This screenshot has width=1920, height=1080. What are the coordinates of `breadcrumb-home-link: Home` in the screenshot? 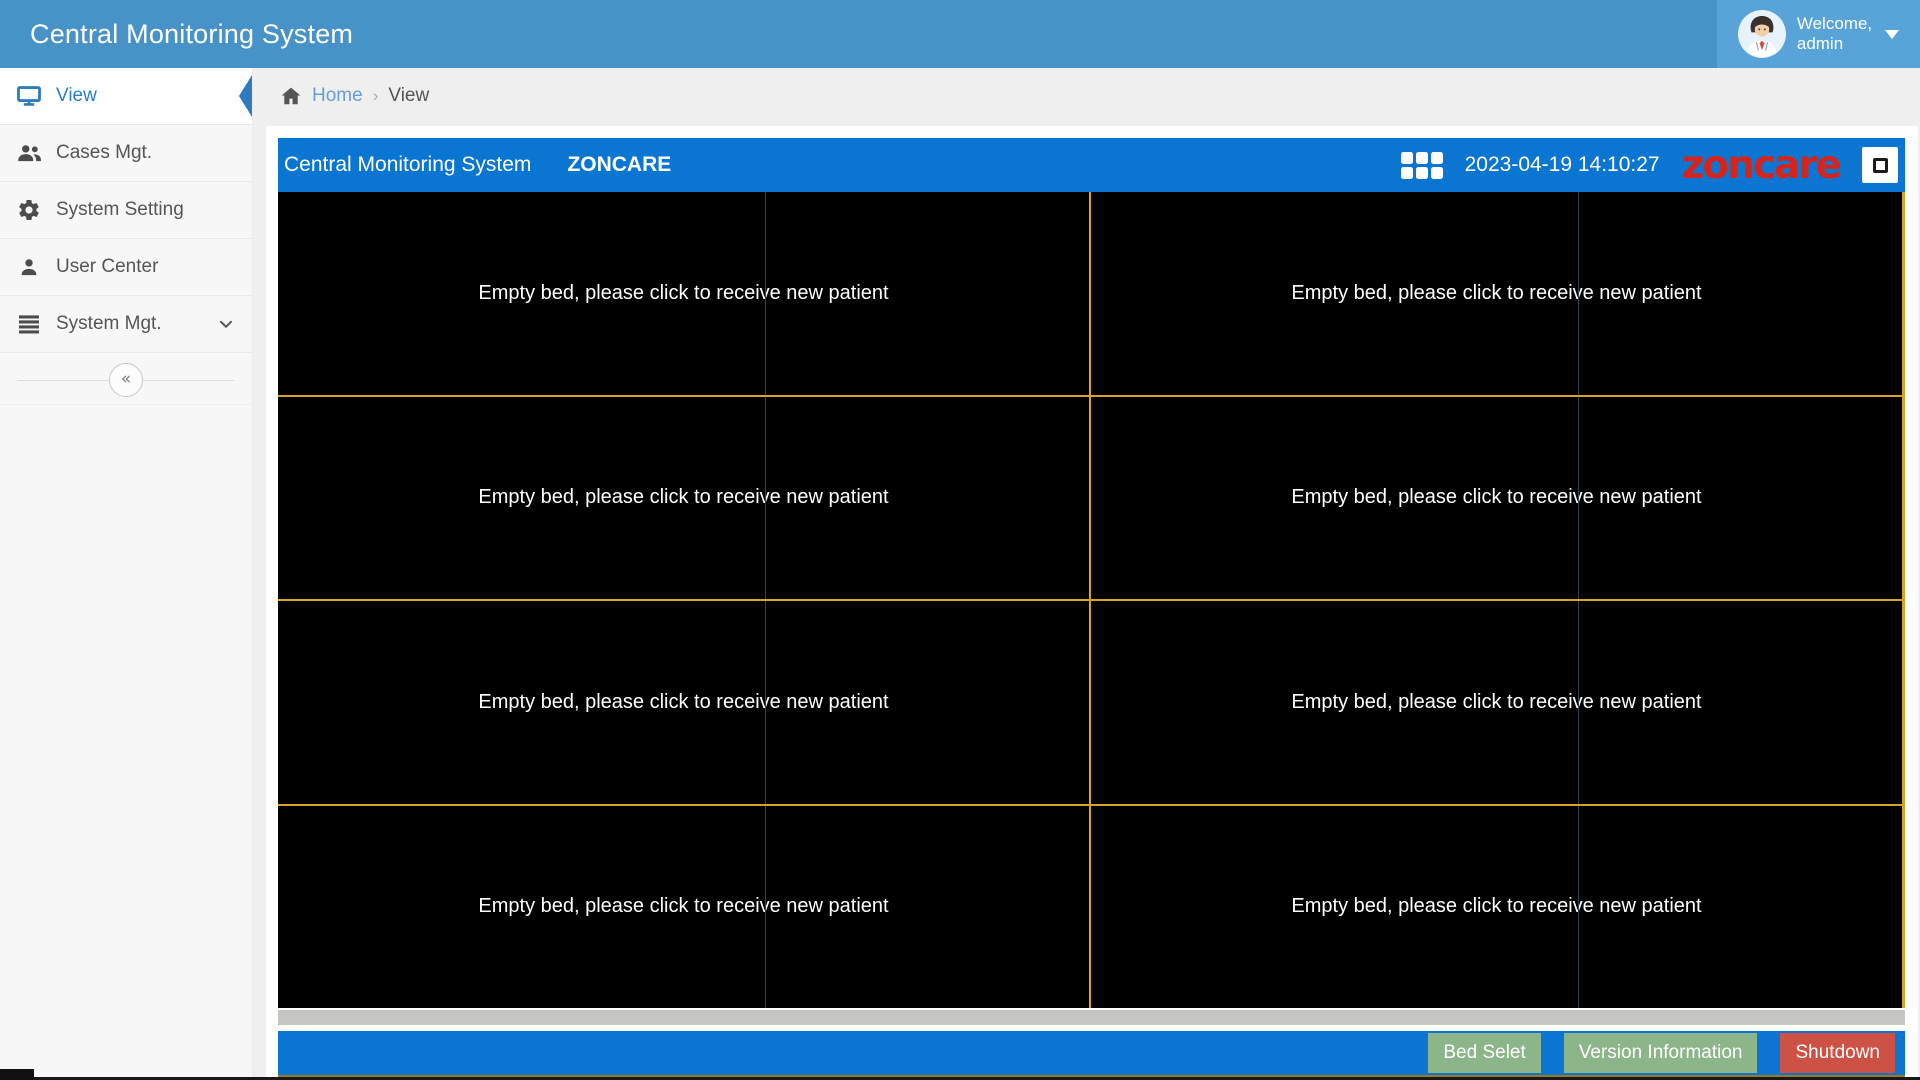 It's located at (337, 96).